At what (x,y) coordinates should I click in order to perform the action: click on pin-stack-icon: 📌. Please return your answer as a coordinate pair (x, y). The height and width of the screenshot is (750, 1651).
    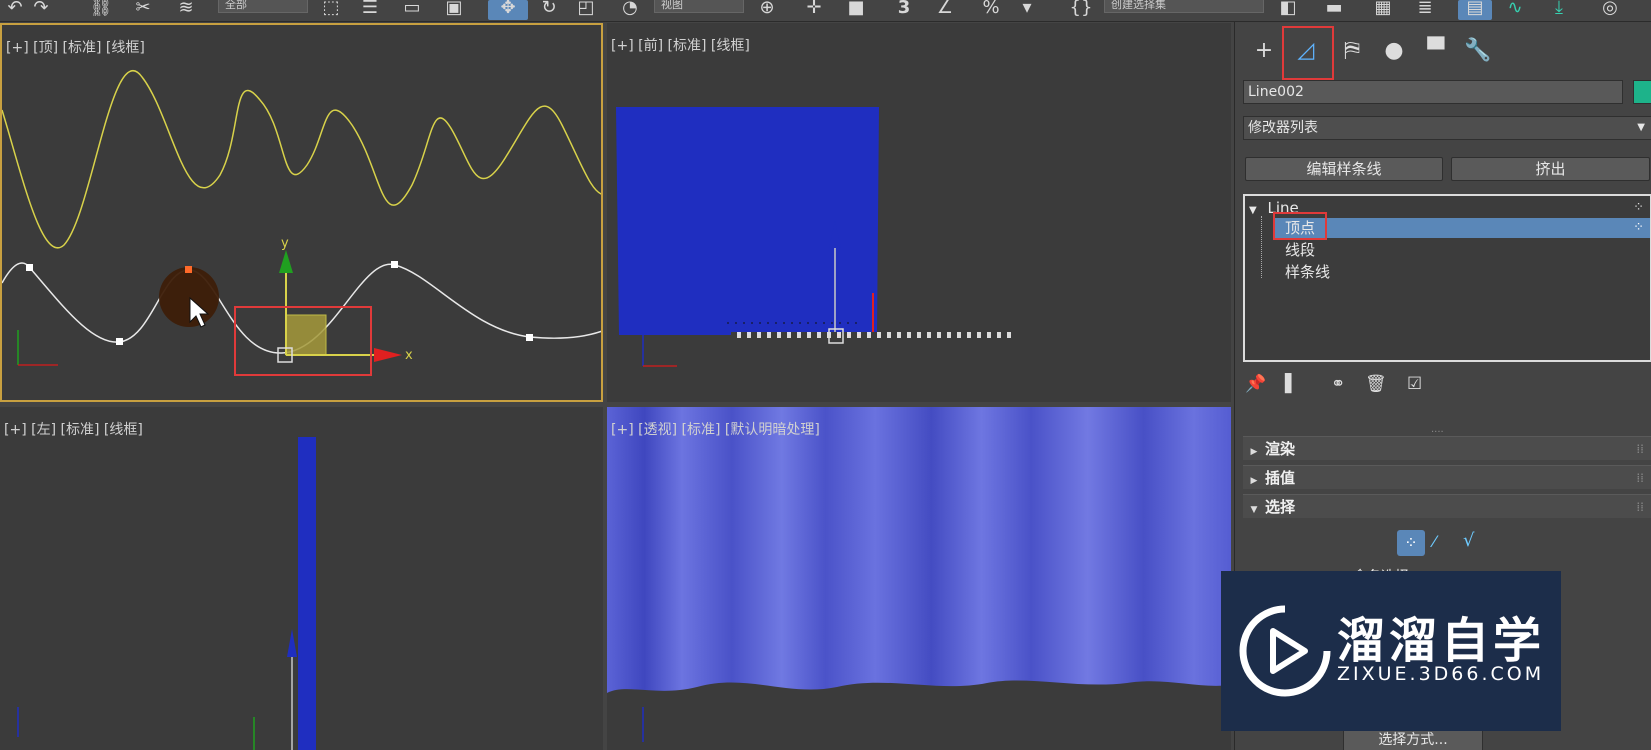
    Looking at the image, I should click on (1255, 384).